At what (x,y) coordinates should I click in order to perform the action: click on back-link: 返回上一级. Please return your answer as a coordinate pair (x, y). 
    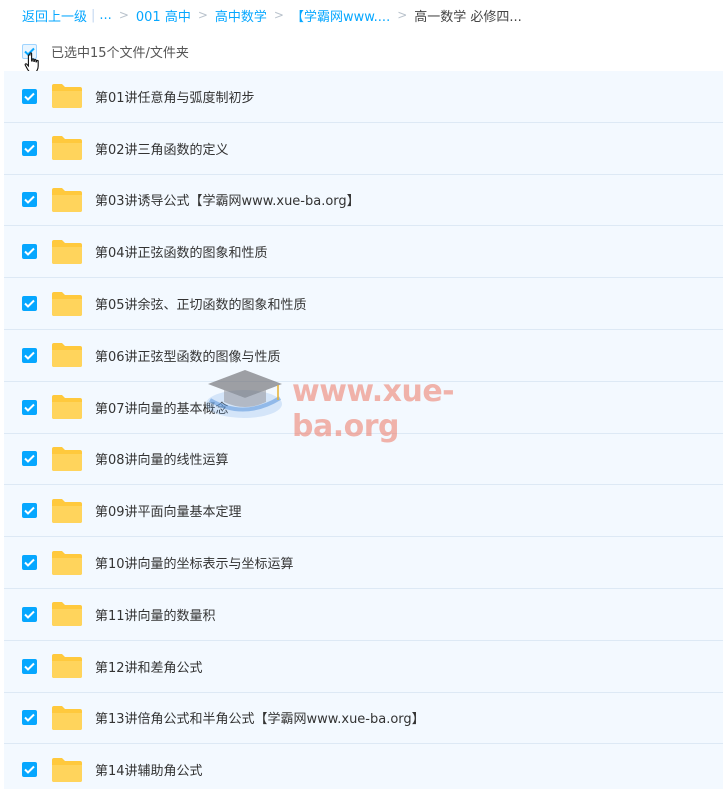
    Looking at the image, I should click on (54, 15).